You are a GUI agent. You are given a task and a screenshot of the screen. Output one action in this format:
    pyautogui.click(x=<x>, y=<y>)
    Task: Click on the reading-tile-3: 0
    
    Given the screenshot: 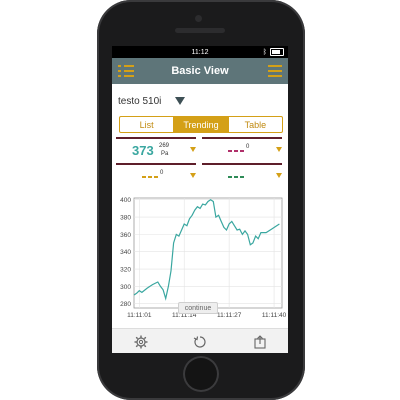 What is the action you would take?
    pyautogui.click(x=156, y=175)
    